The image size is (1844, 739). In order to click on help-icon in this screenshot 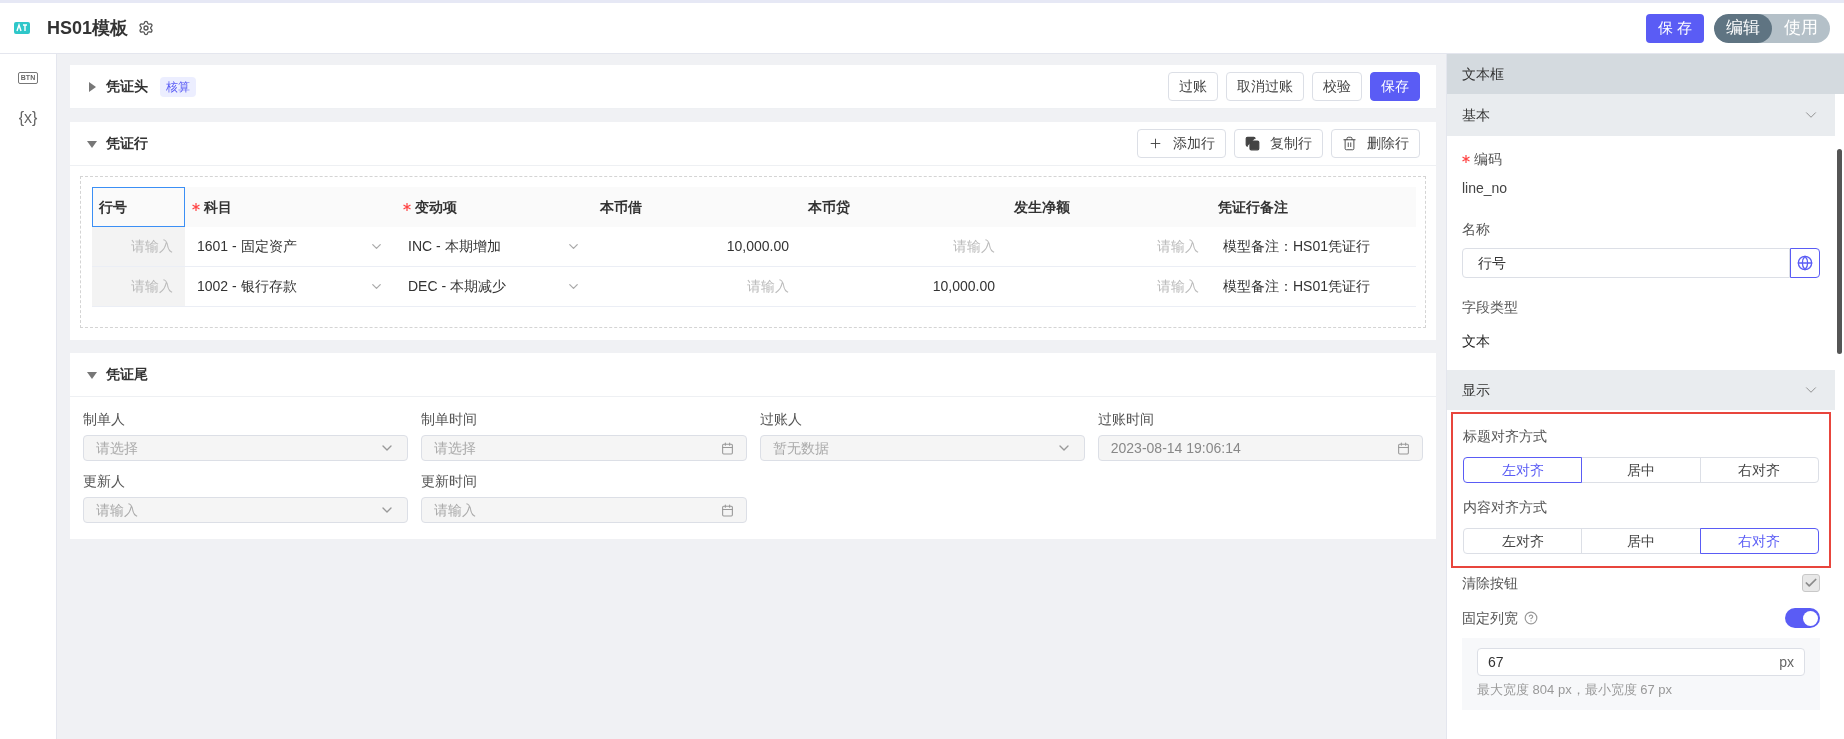, I will do `click(1531, 618)`.